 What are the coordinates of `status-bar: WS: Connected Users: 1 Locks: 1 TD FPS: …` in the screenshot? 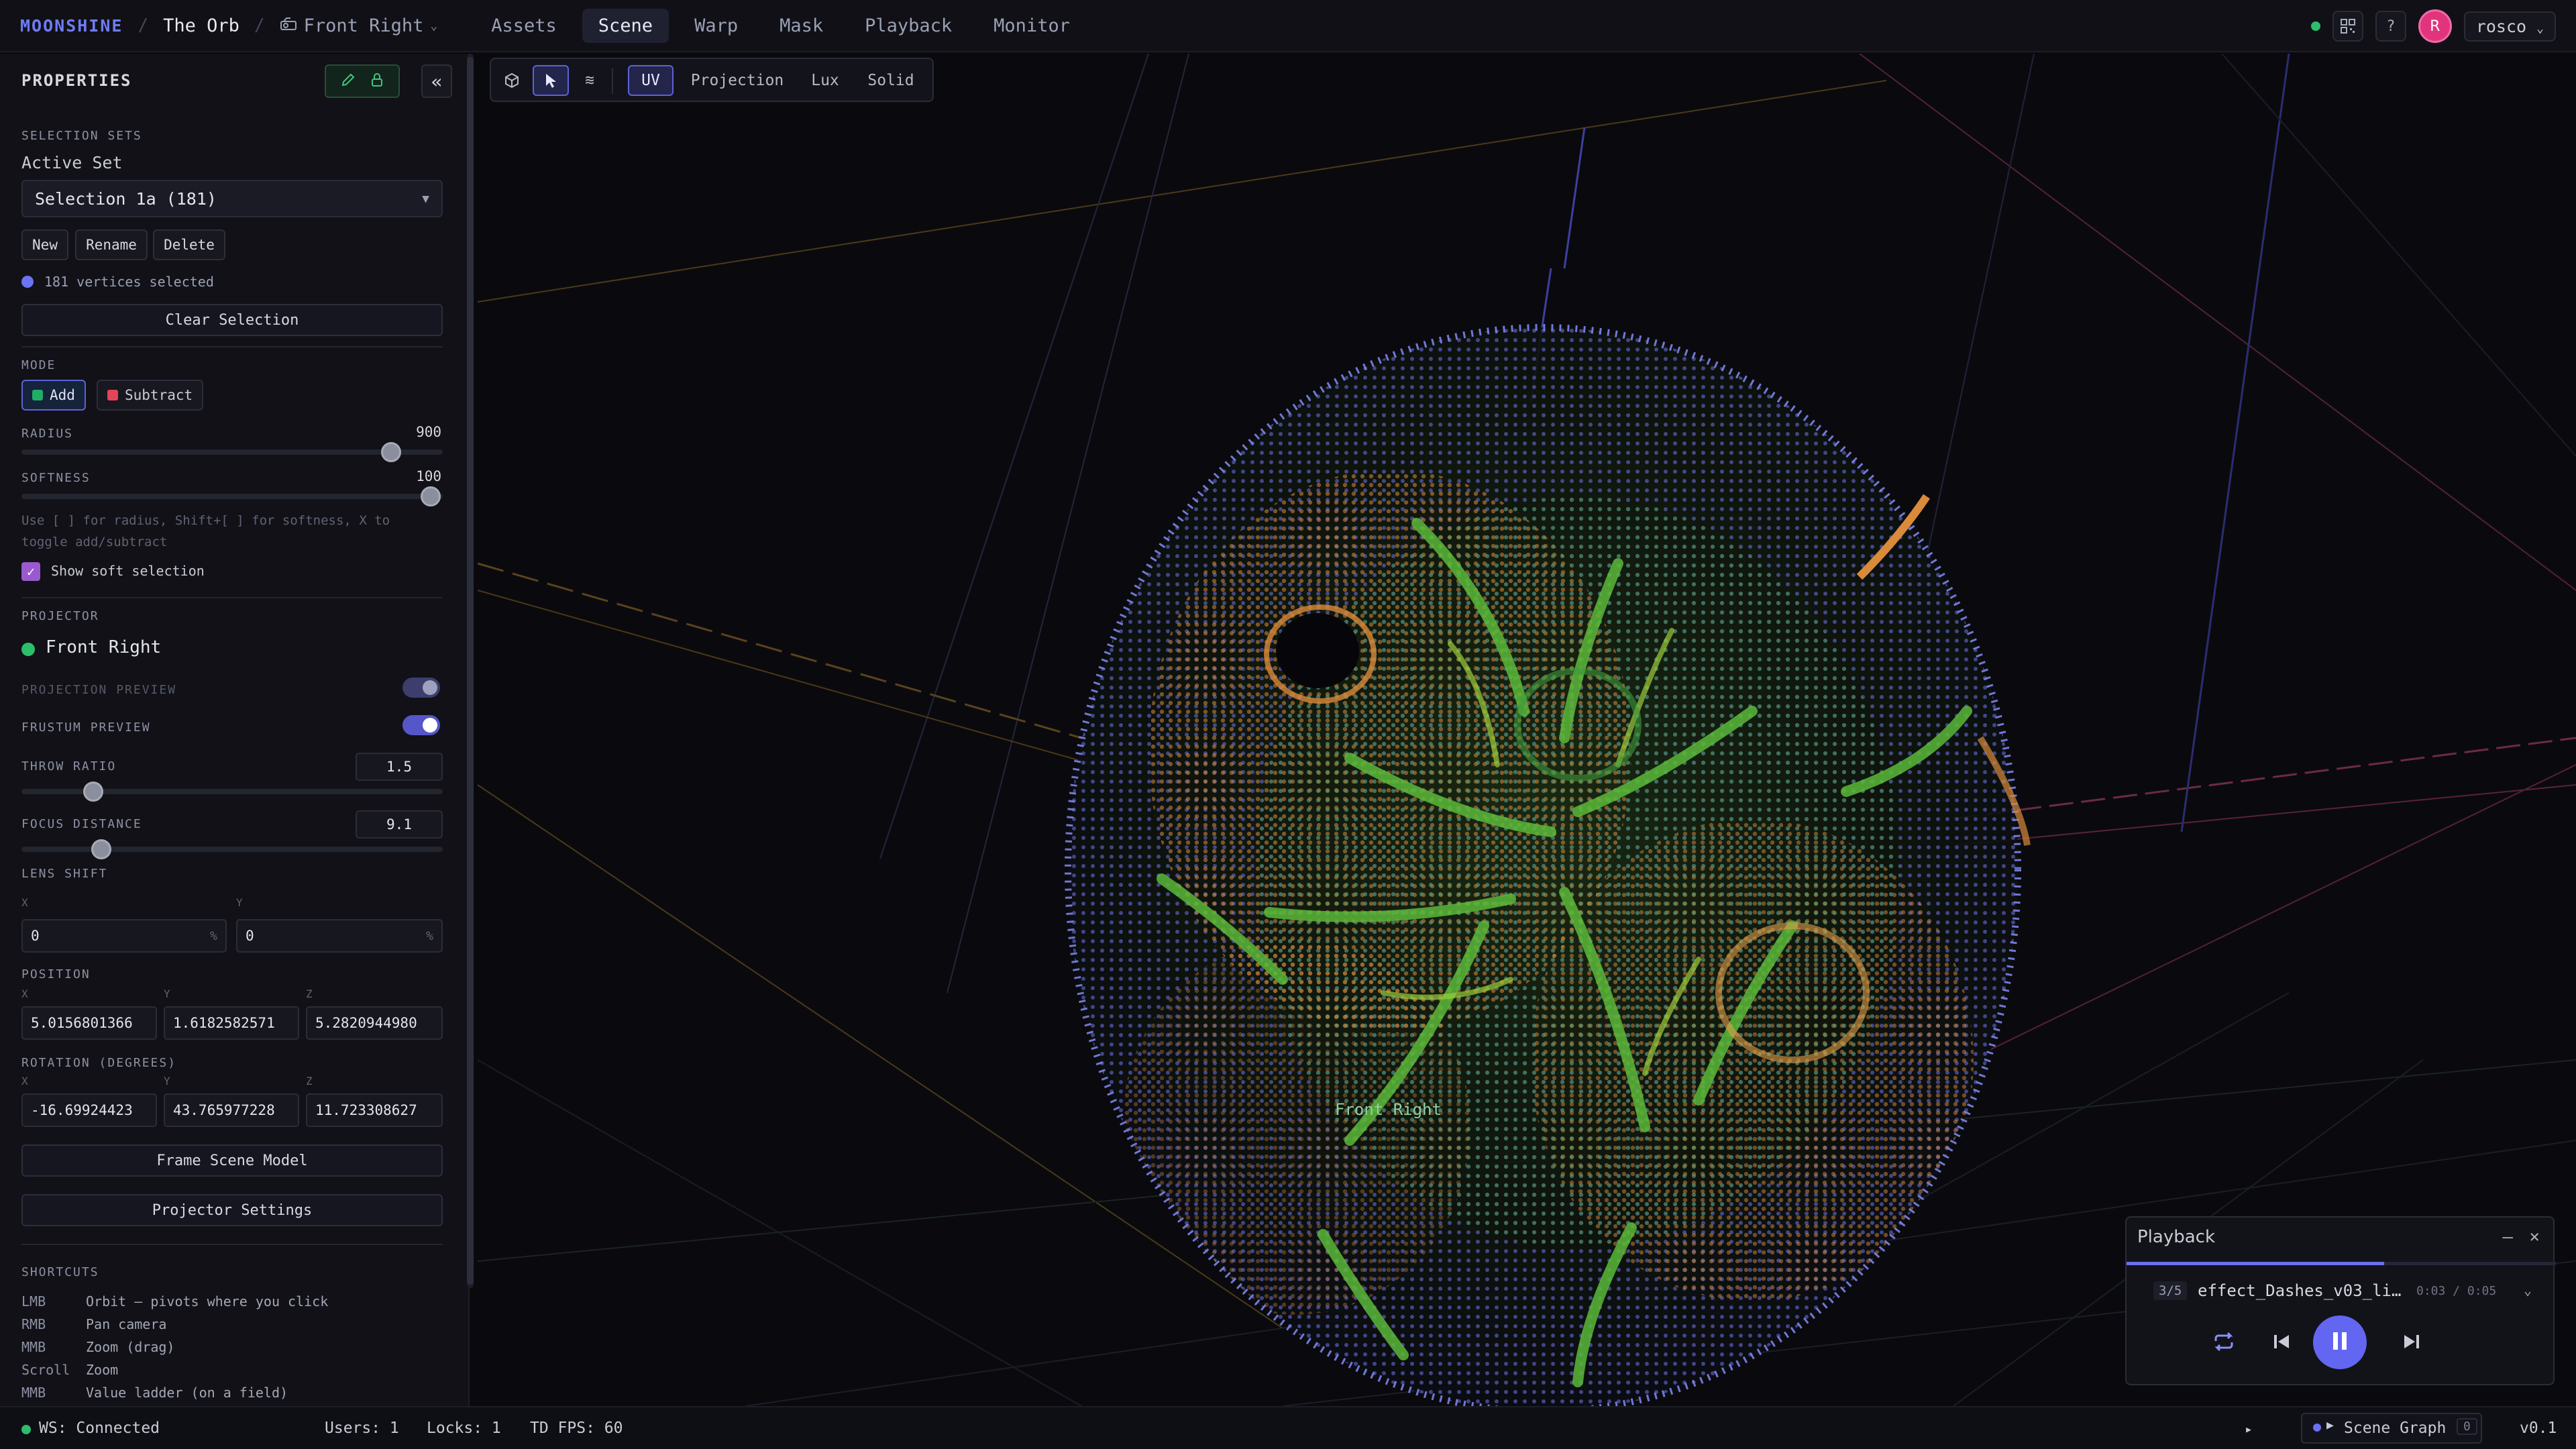 It's located at (1288, 1427).